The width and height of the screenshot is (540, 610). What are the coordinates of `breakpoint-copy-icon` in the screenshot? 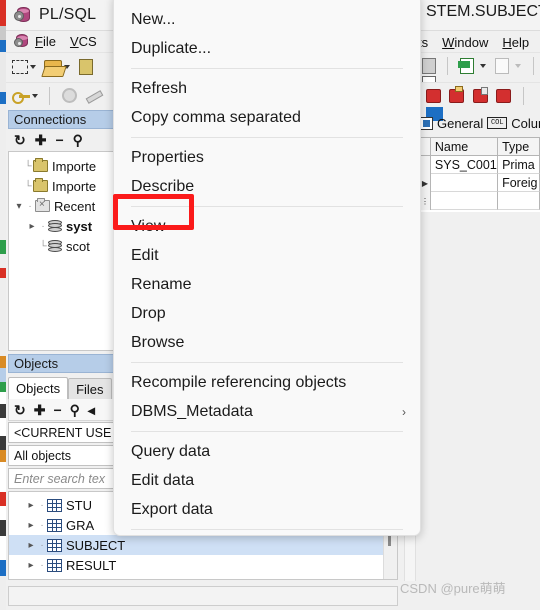 It's located at (480, 96).